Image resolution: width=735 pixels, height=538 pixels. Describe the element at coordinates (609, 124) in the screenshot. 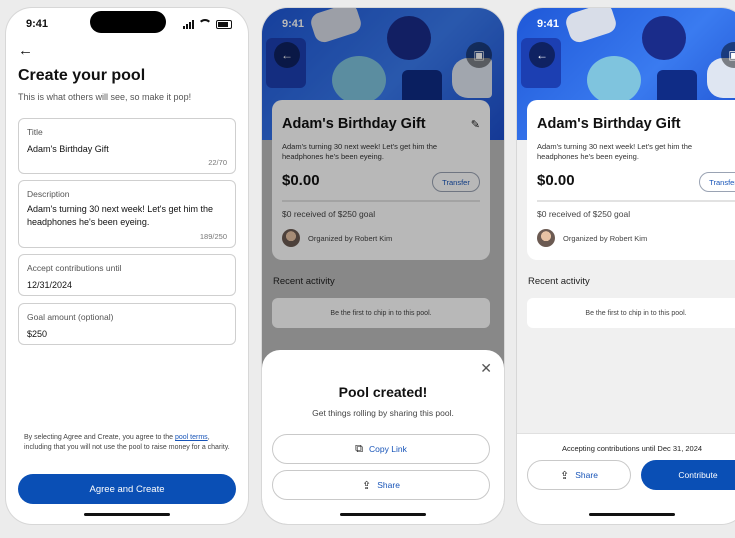

I see `pool-name: Adam's Birthday Gift` at that location.